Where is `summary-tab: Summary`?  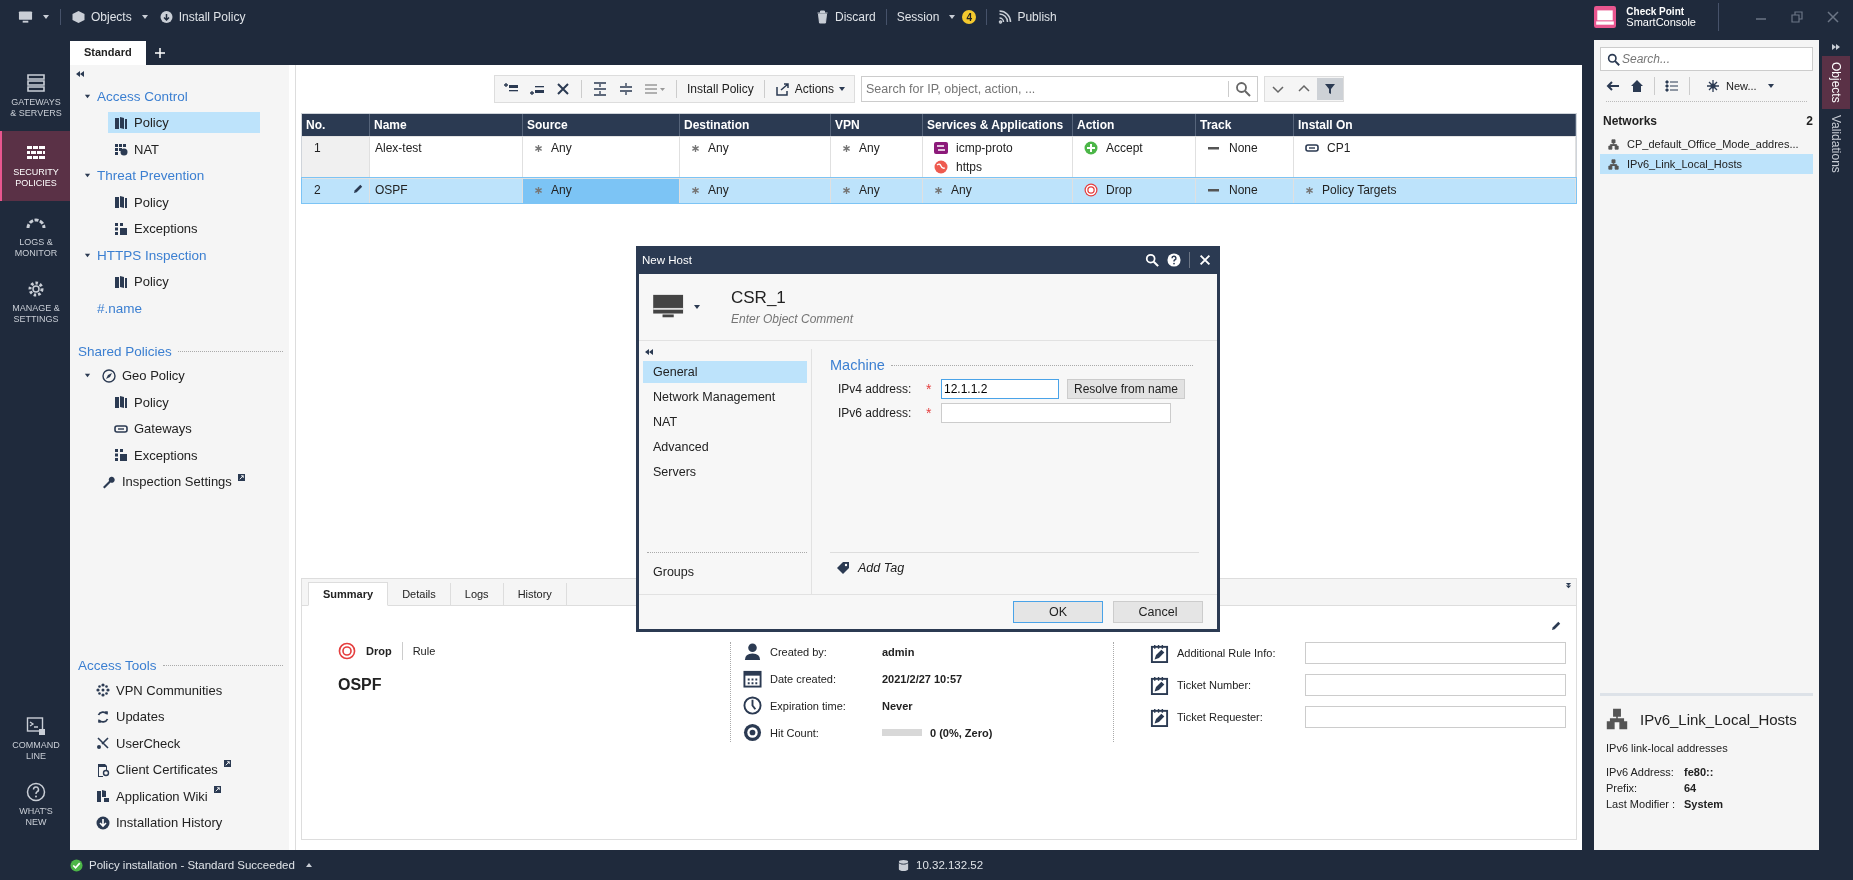 summary-tab: Summary is located at coordinates (348, 594).